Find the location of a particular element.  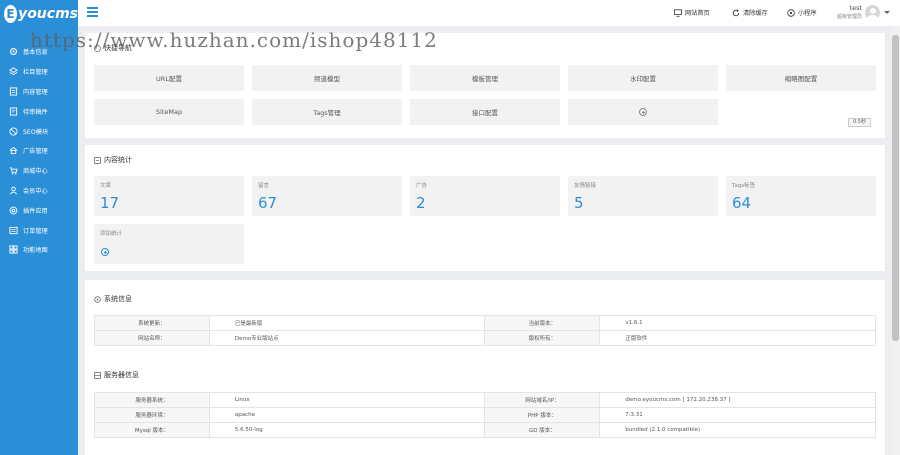

stat-articles: 文章 17 is located at coordinates (169, 196).